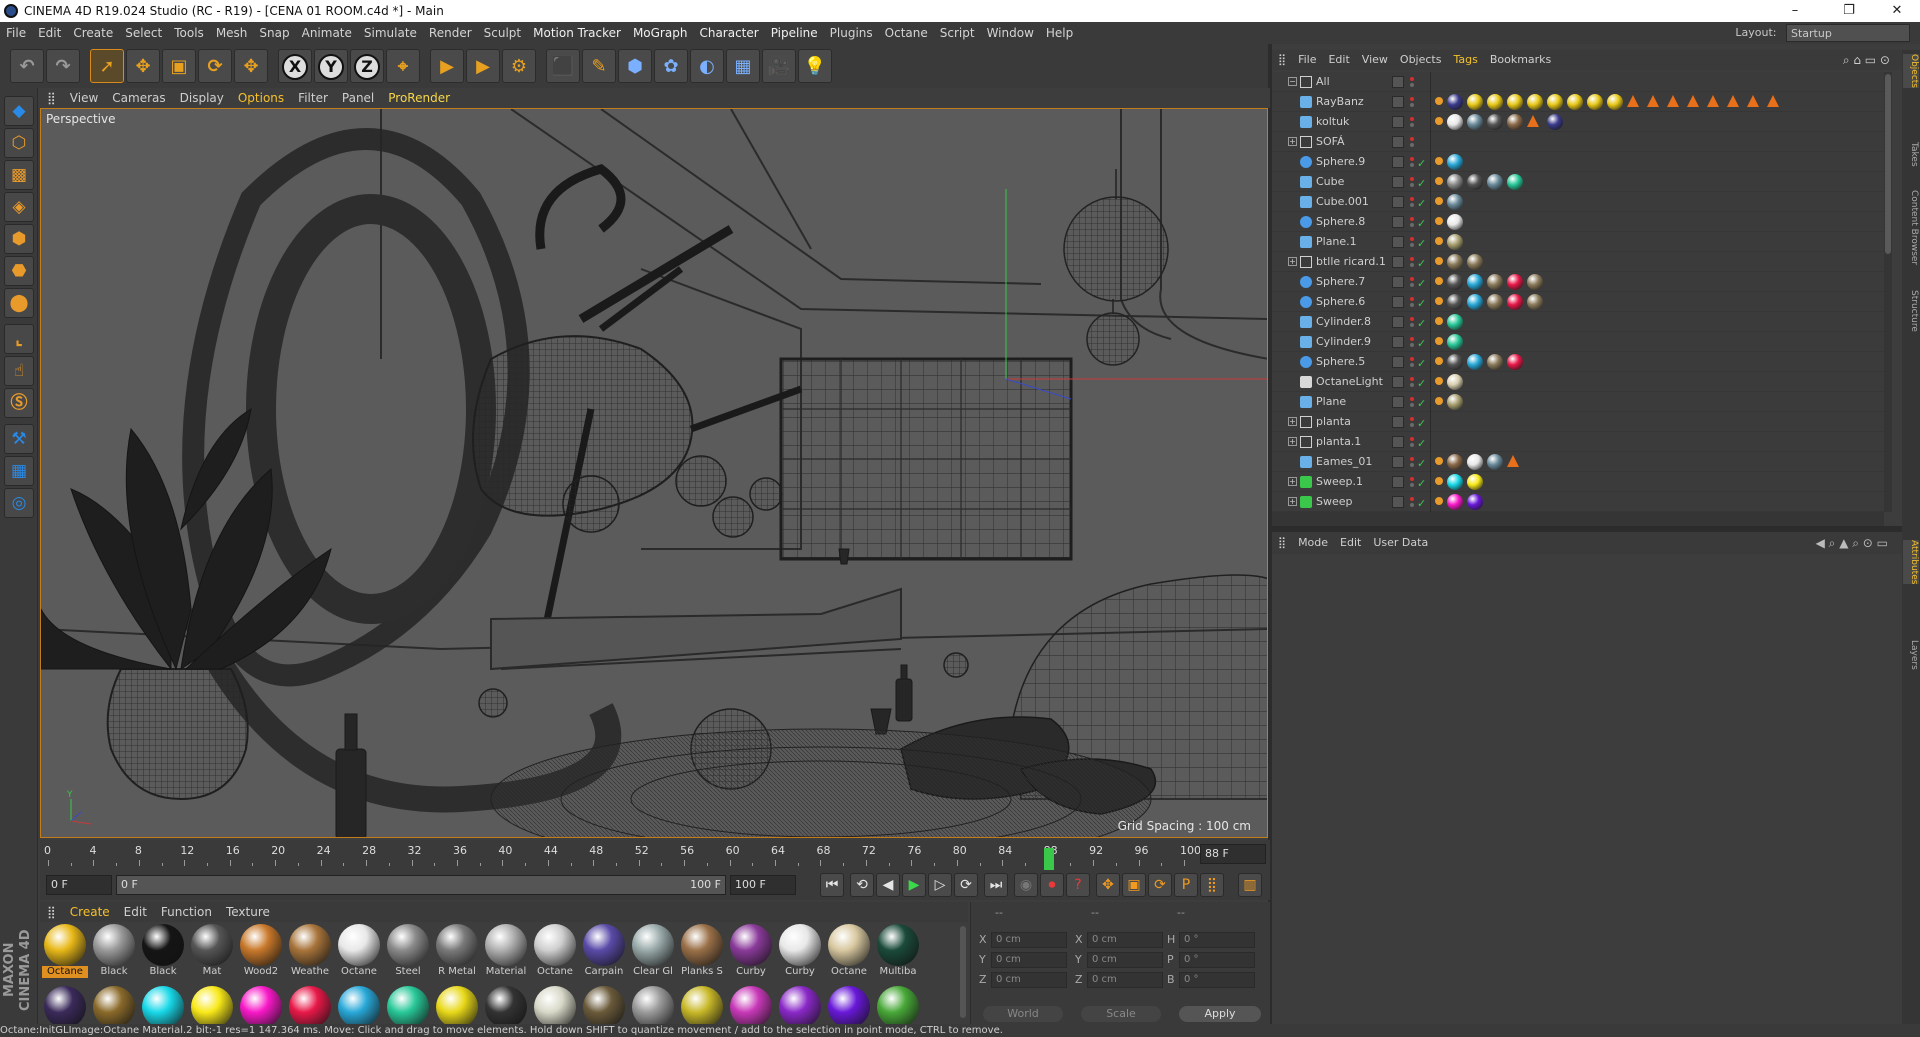  Describe the element at coordinates (79, 885) in the screenshot. I see `start-frame-field: 0 F` at that location.